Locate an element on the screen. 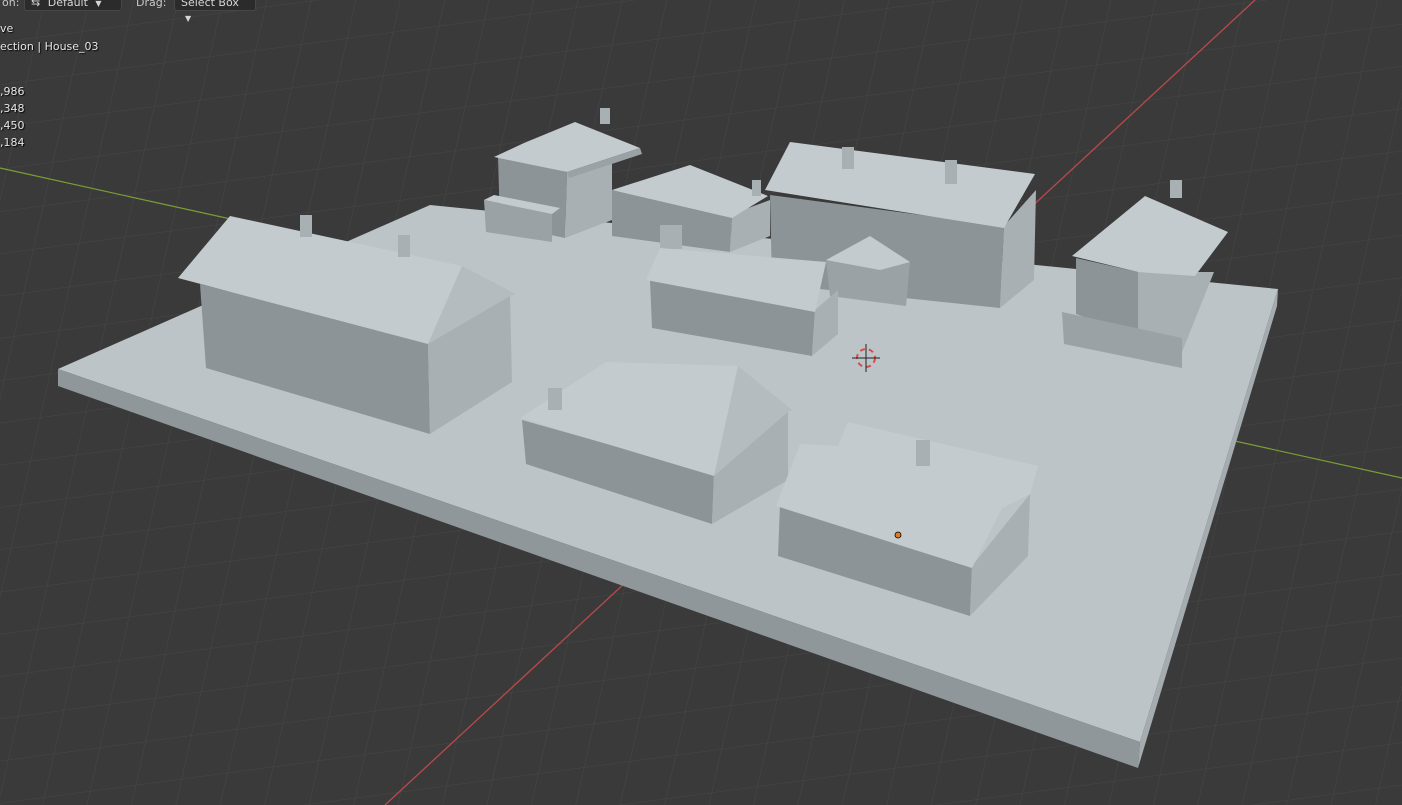 The height and width of the screenshot is (805, 1402). collection-object-text: ection | House_03 is located at coordinates (49, 46).